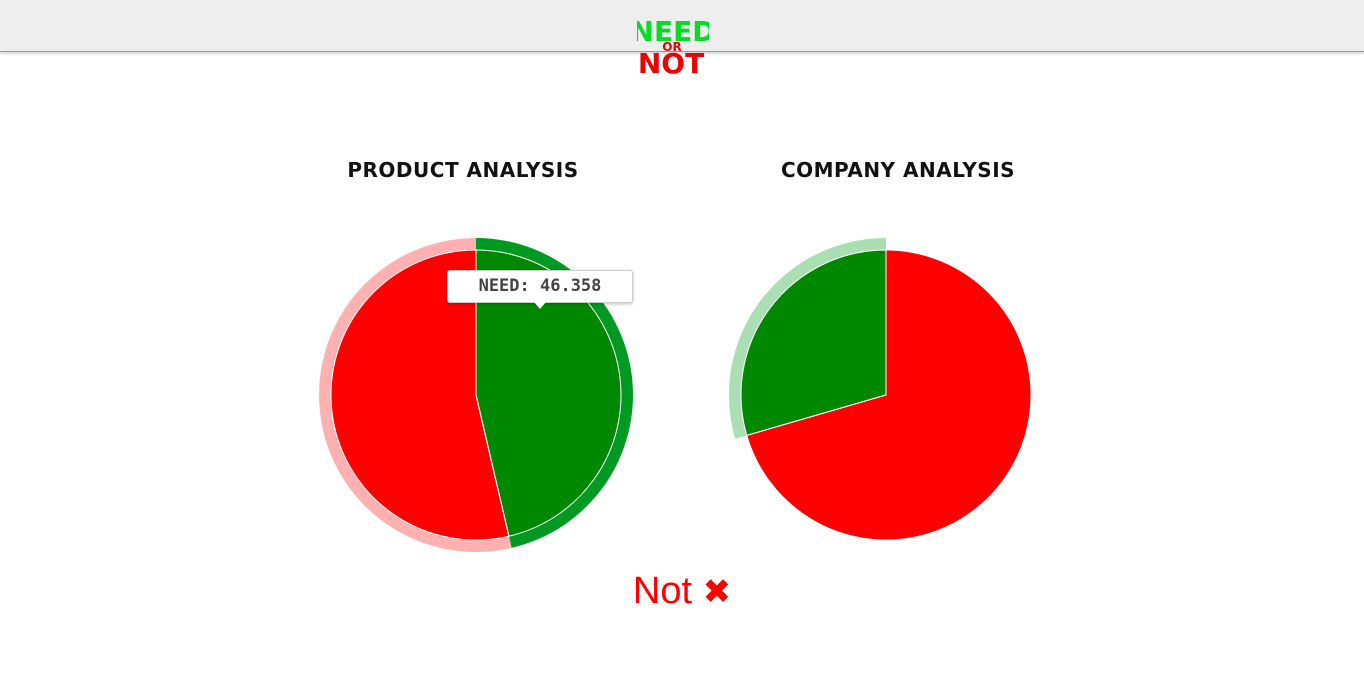  What do you see at coordinates (662, 591) in the screenshot?
I see `verdict-label: Not` at bounding box center [662, 591].